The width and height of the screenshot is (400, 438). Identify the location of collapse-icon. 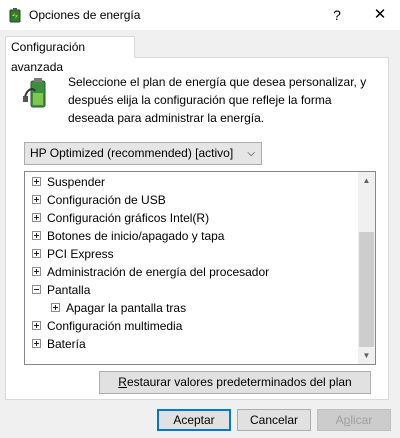
(36, 290).